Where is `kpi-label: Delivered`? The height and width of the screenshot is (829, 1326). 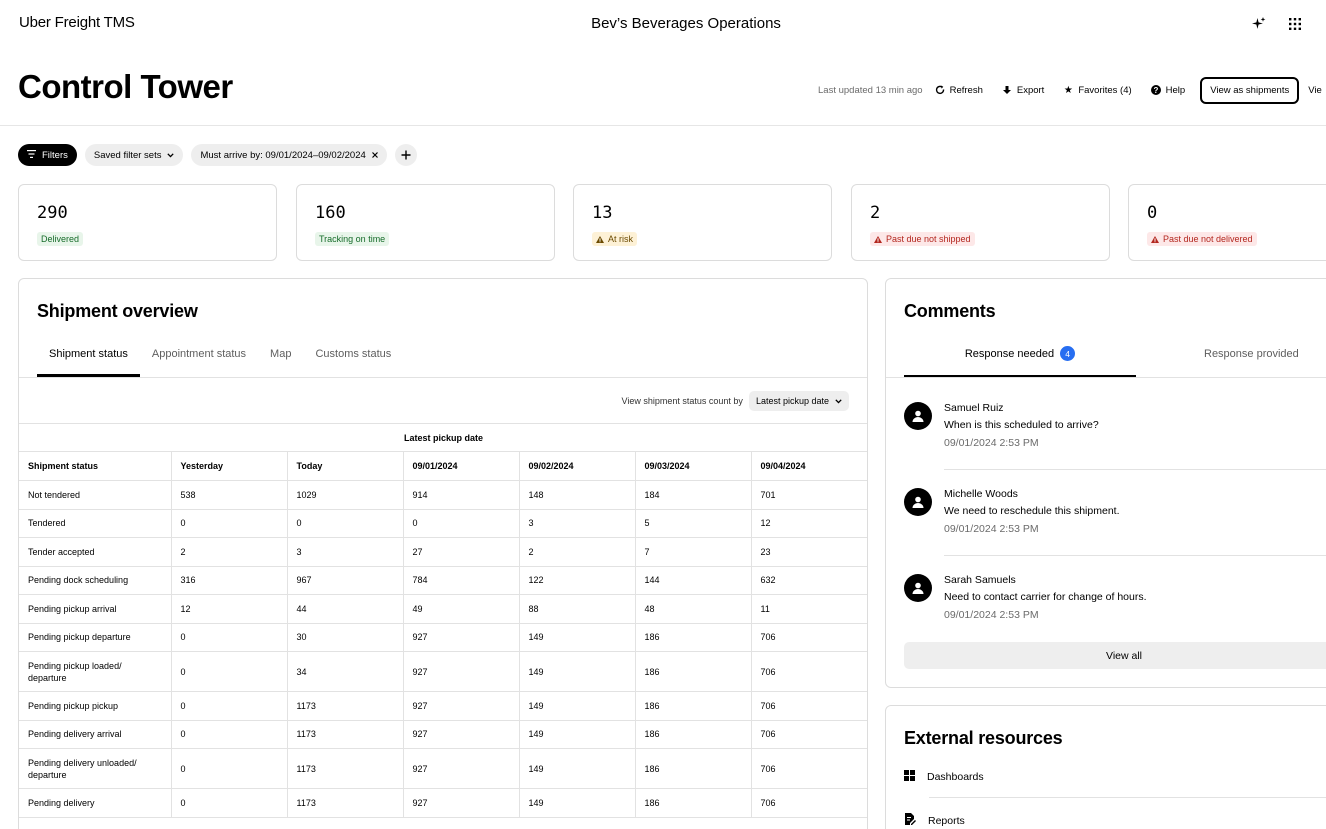 kpi-label: Delivered is located at coordinates (60, 239).